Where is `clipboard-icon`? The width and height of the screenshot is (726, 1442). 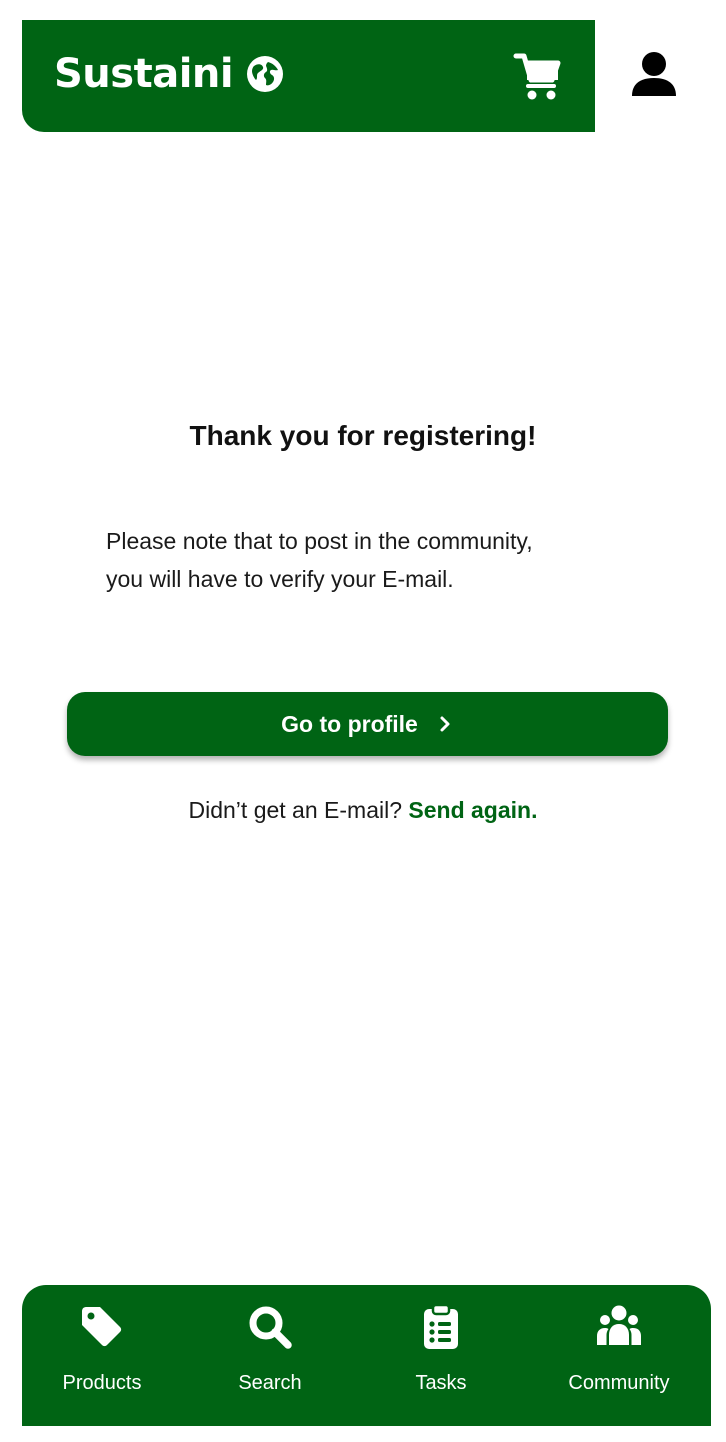
clipboard-icon is located at coordinates (441, 1326).